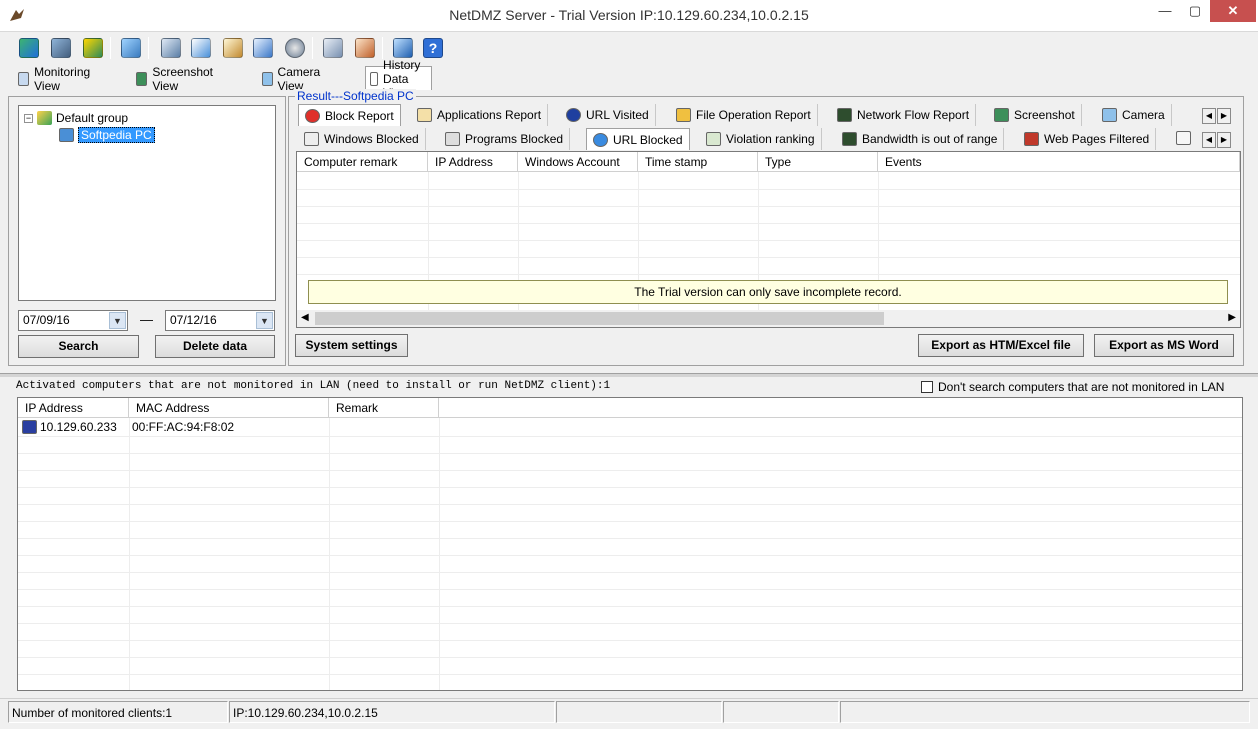  I want to click on column-header: Windows Account, so click(578, 162).